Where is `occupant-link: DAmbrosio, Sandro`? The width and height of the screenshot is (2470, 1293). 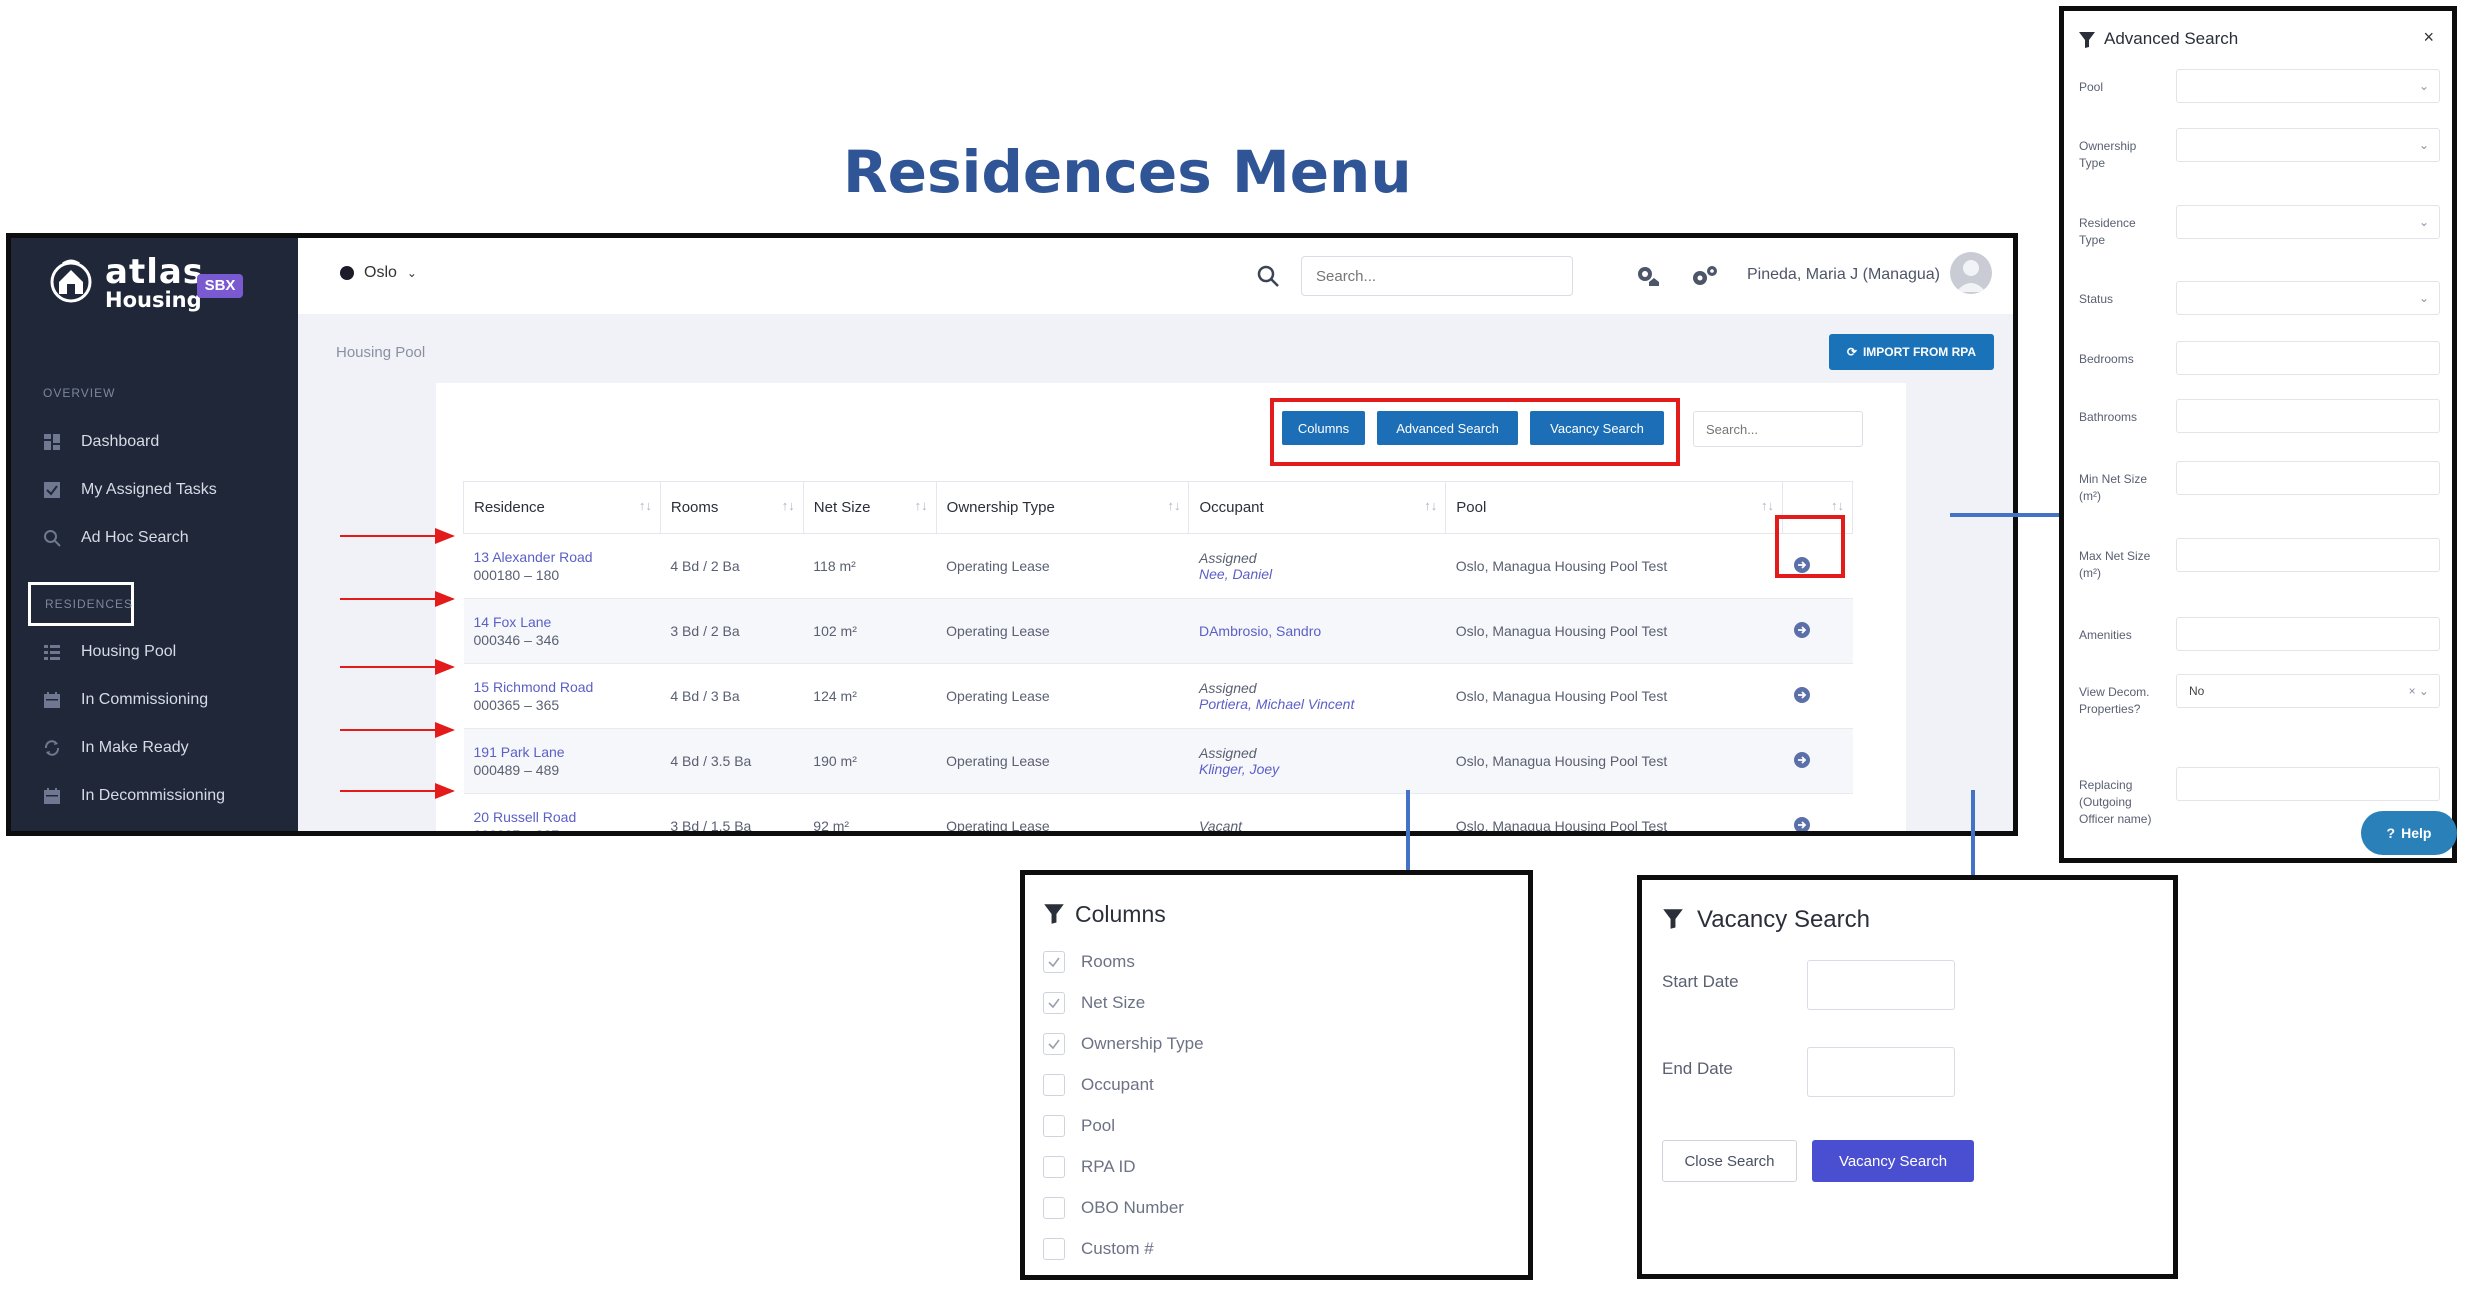
occupant-link: DAmbrosio, Sandro is located at coordinates (1260, 631).